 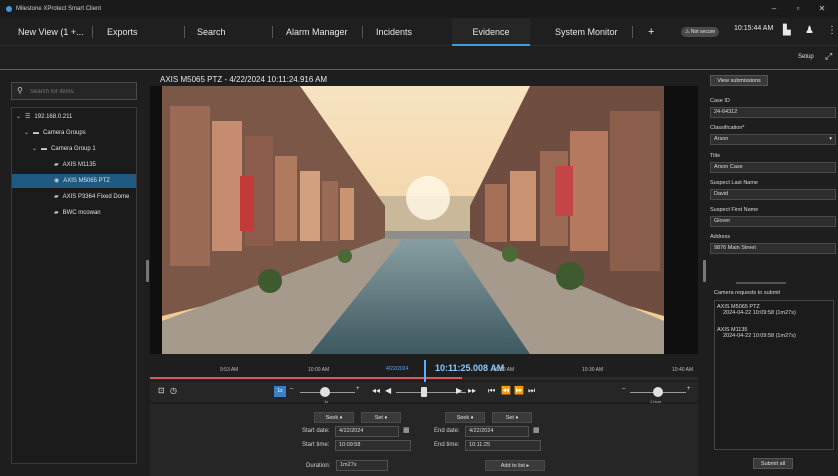 I want to click on more-icon: ⋮, so click(x=832, y=30).